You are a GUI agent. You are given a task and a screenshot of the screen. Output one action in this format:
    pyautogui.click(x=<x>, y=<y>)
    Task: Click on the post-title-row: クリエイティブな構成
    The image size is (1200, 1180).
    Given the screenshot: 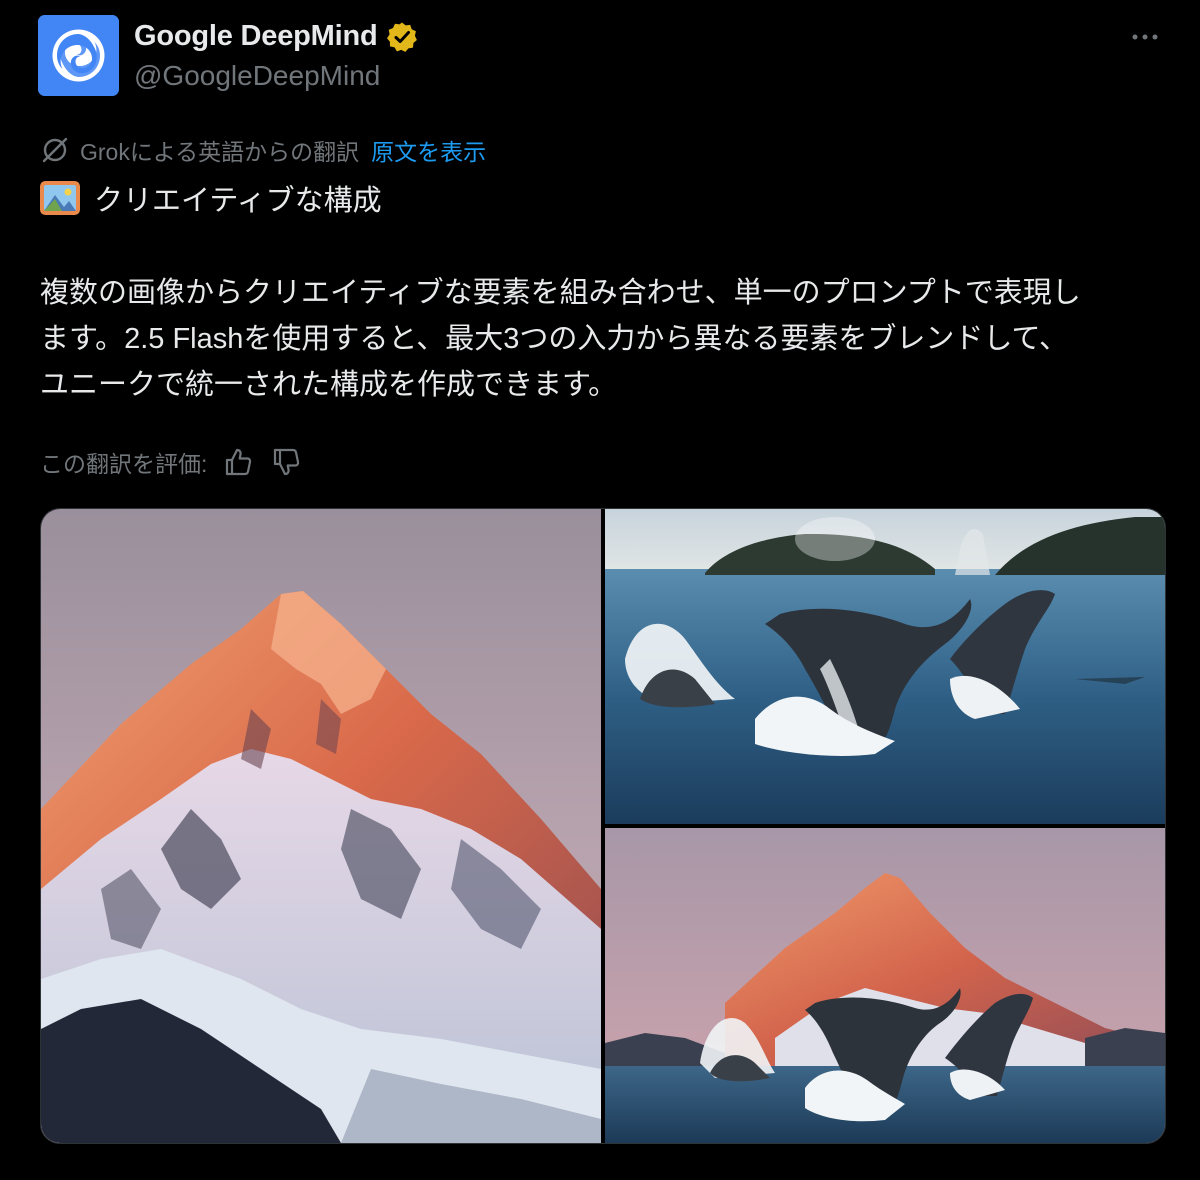 What is the action you would take?
    pyautogui.click(x=211, y=198)
    